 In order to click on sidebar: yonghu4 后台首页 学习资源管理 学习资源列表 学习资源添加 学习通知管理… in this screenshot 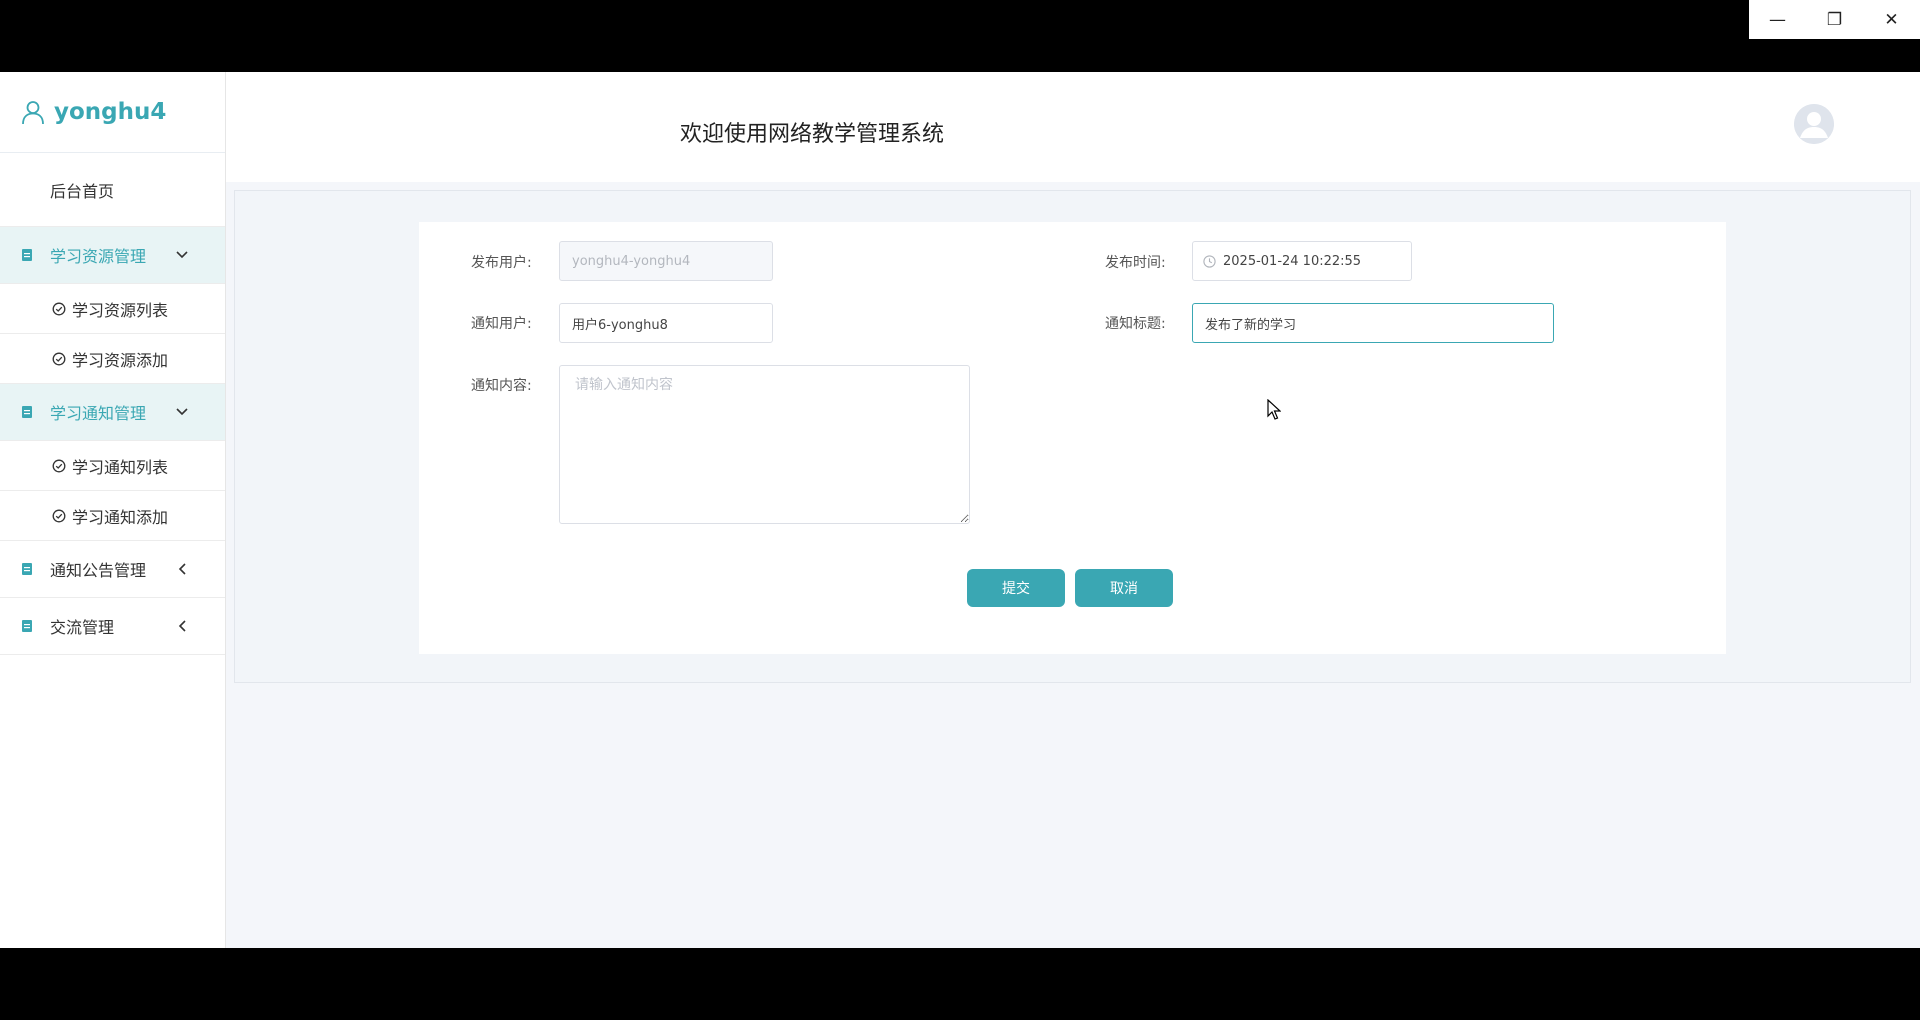, I will do `click(113, 510)`.